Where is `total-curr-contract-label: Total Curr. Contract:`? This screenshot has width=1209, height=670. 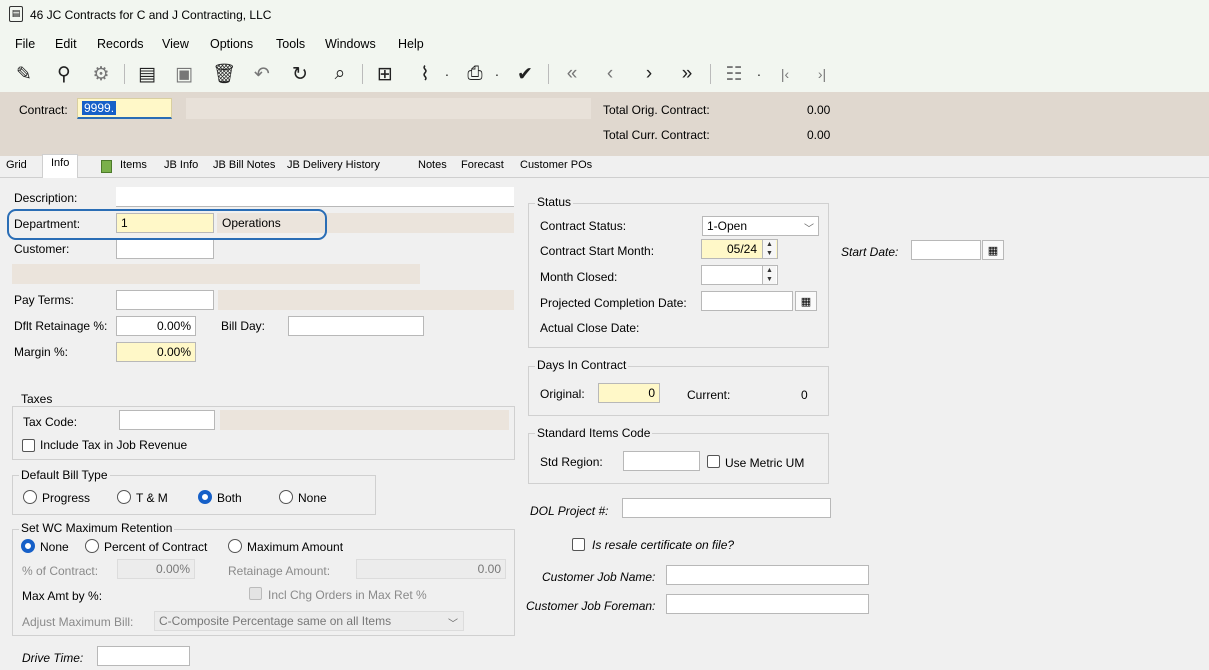
total-curr-contract-label: Total Curr. Contract: is located at coordinates (656, 135).